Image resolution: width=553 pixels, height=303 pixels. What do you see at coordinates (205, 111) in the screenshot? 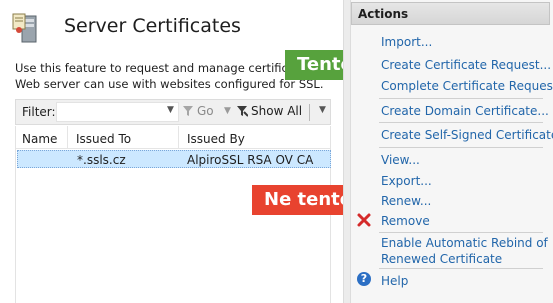
I see `go-label: Go` at bounding box center [205, 111].